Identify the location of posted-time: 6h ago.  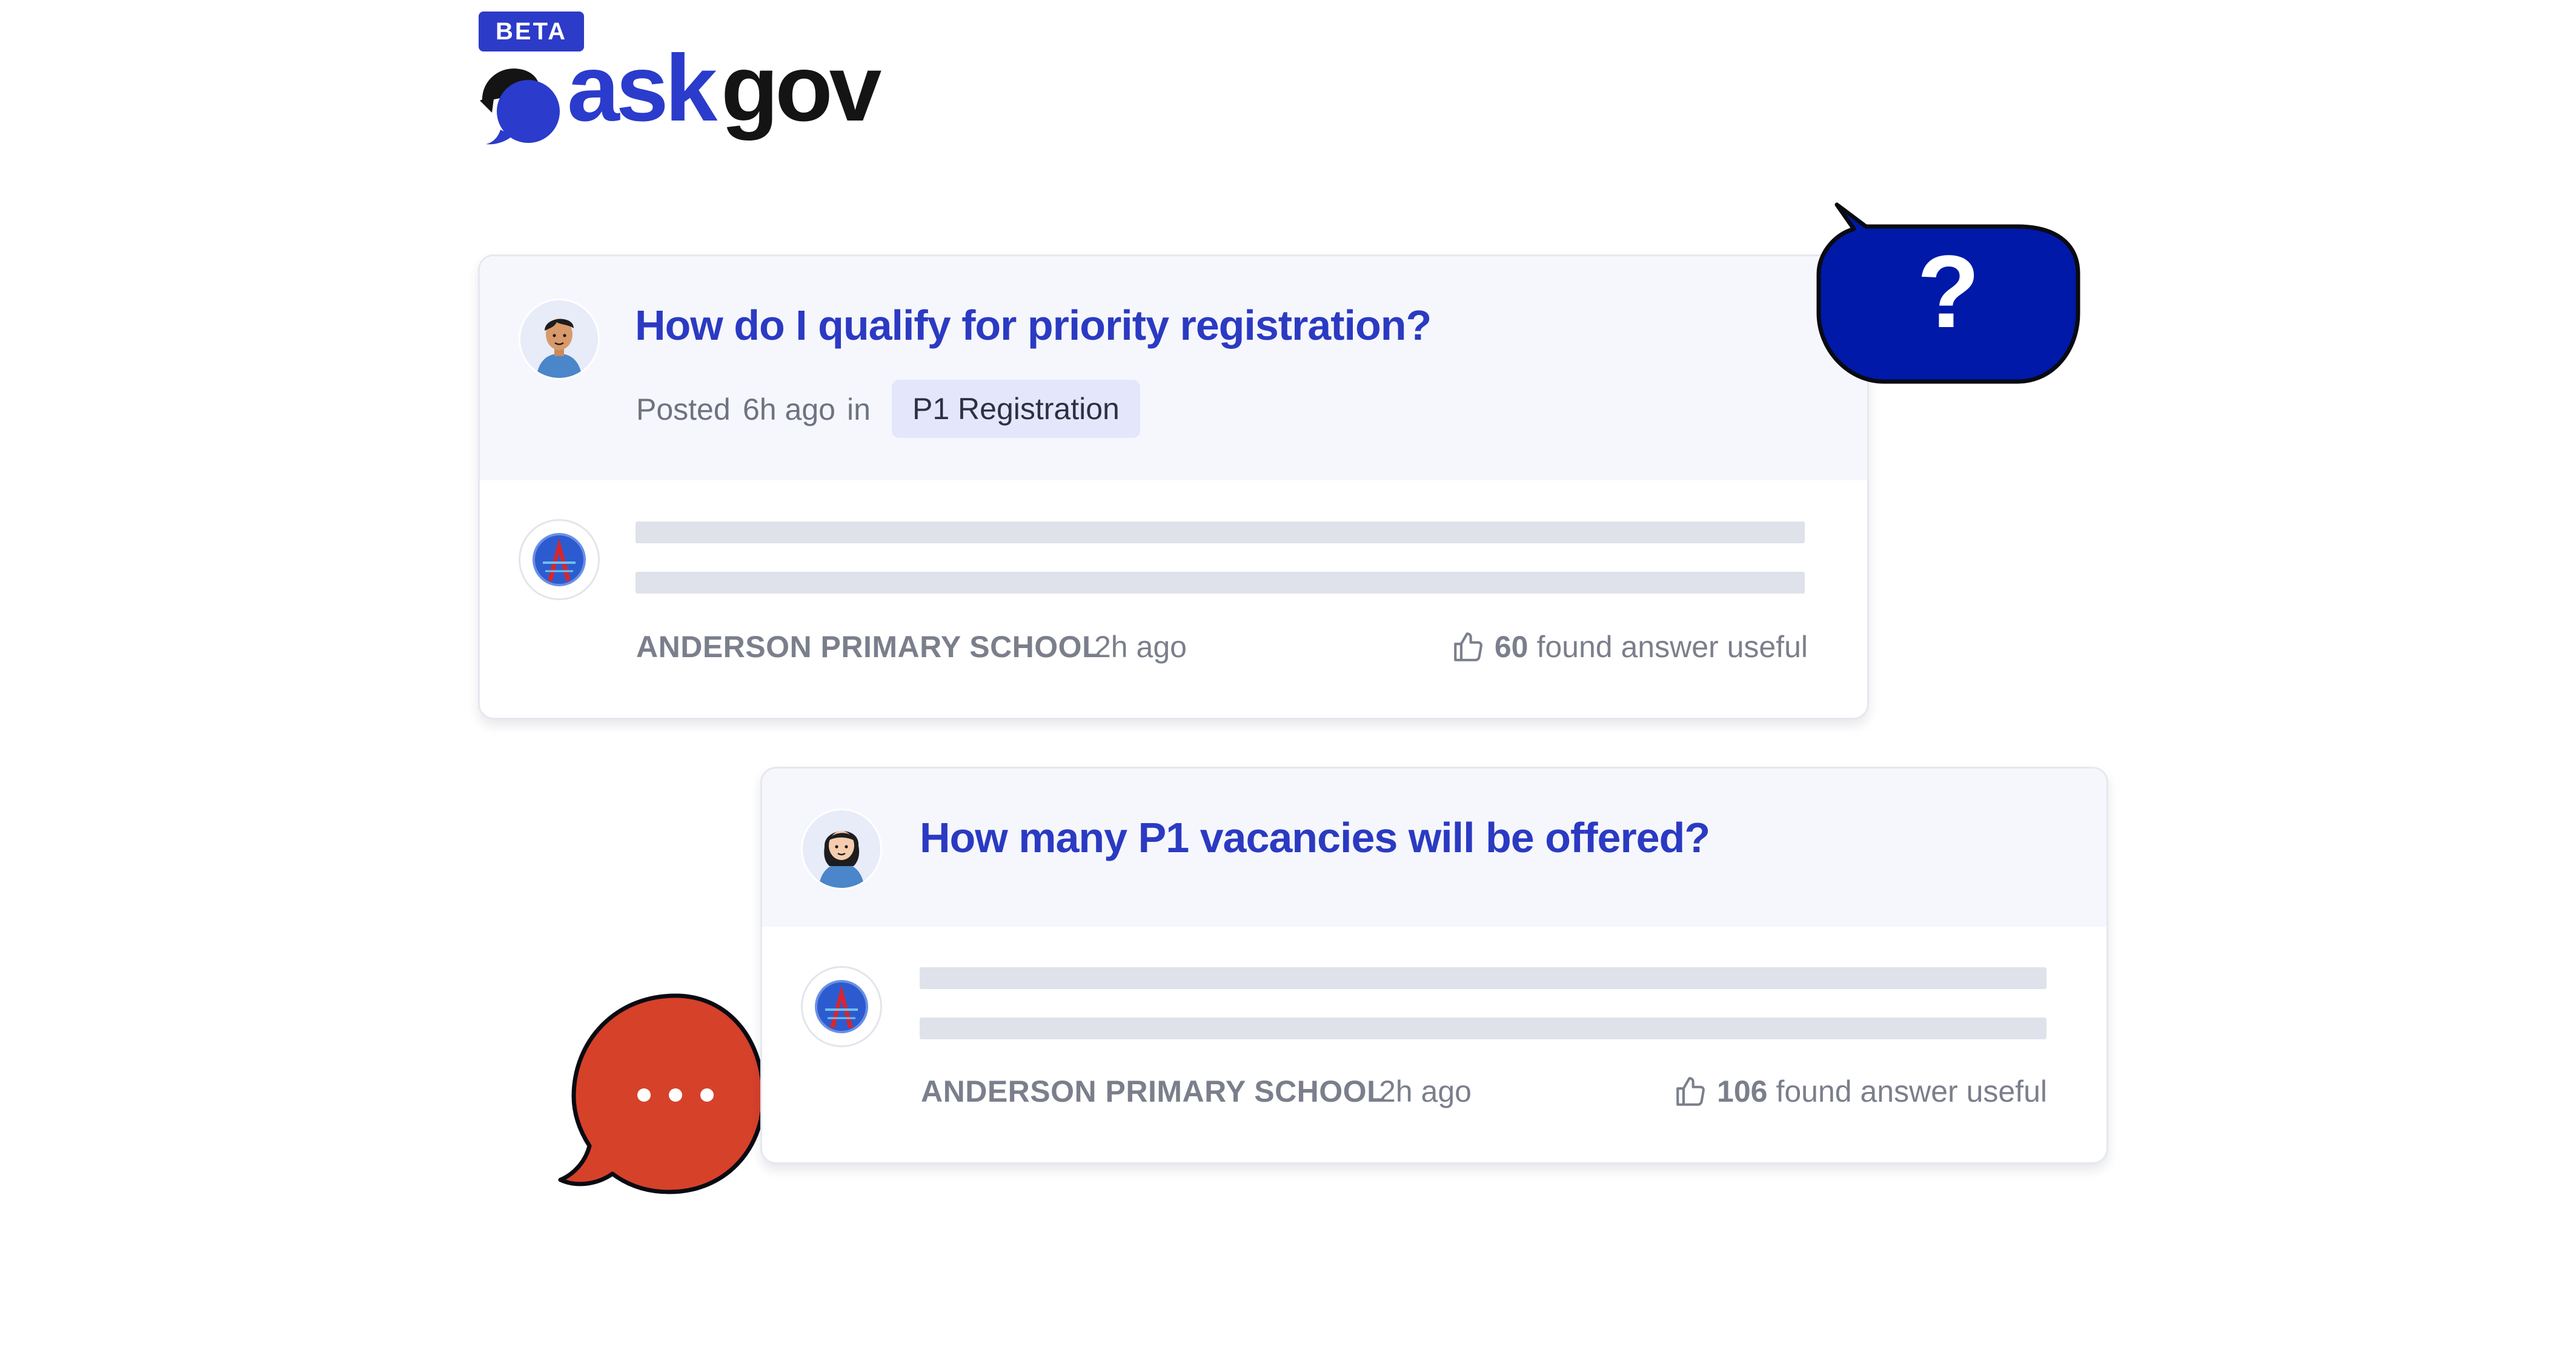
(789, 409).